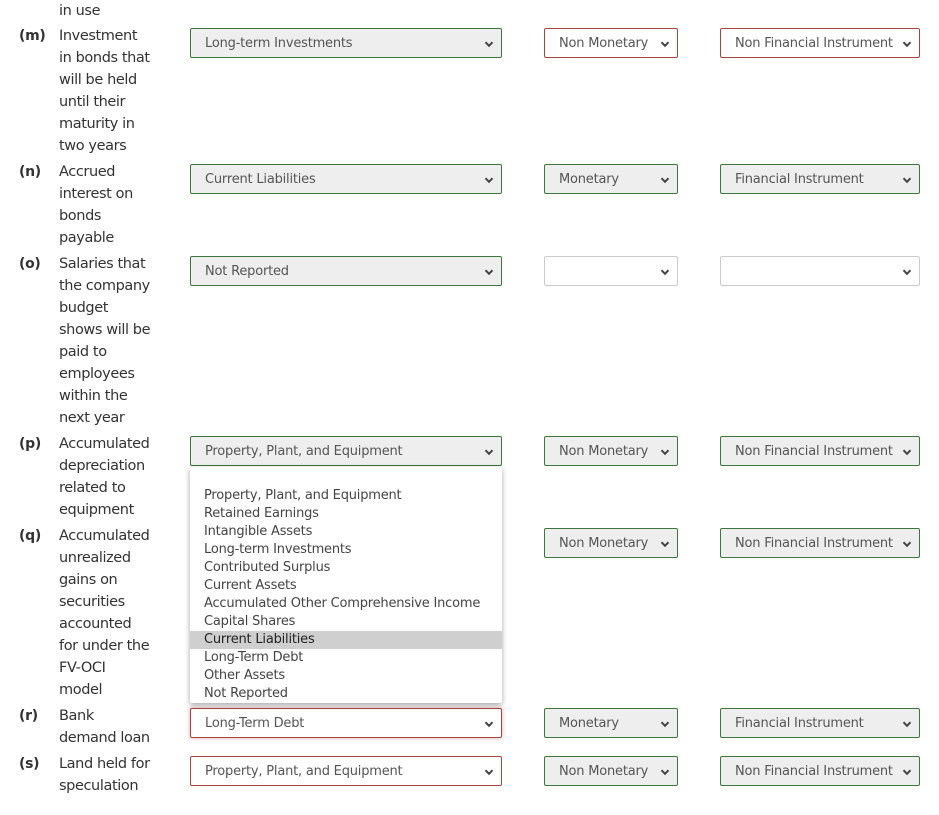 Image resolution: width=939 pixels, height=815 pixels. What do you see at coordinates (32, 36) in the screenshot?
I see `item-letter: (m)` at bounding box center [32, 36].